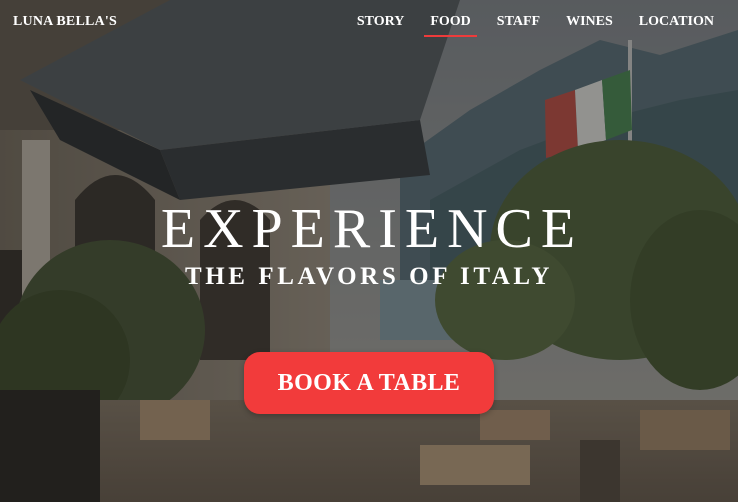  What do you see at coordinates (676, 22) in the screenshot?
I see `nav-item-location: LOCATION` at bounding box center [676, 22].